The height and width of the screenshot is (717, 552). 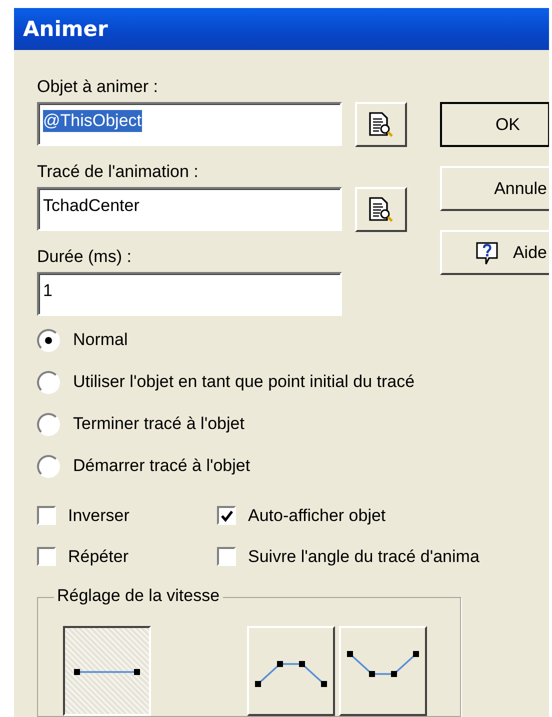 What do you see at coordinates (92, 121) in the screenshot?
I see `field-value: @ThisObject` at bounding box center [92, 121].